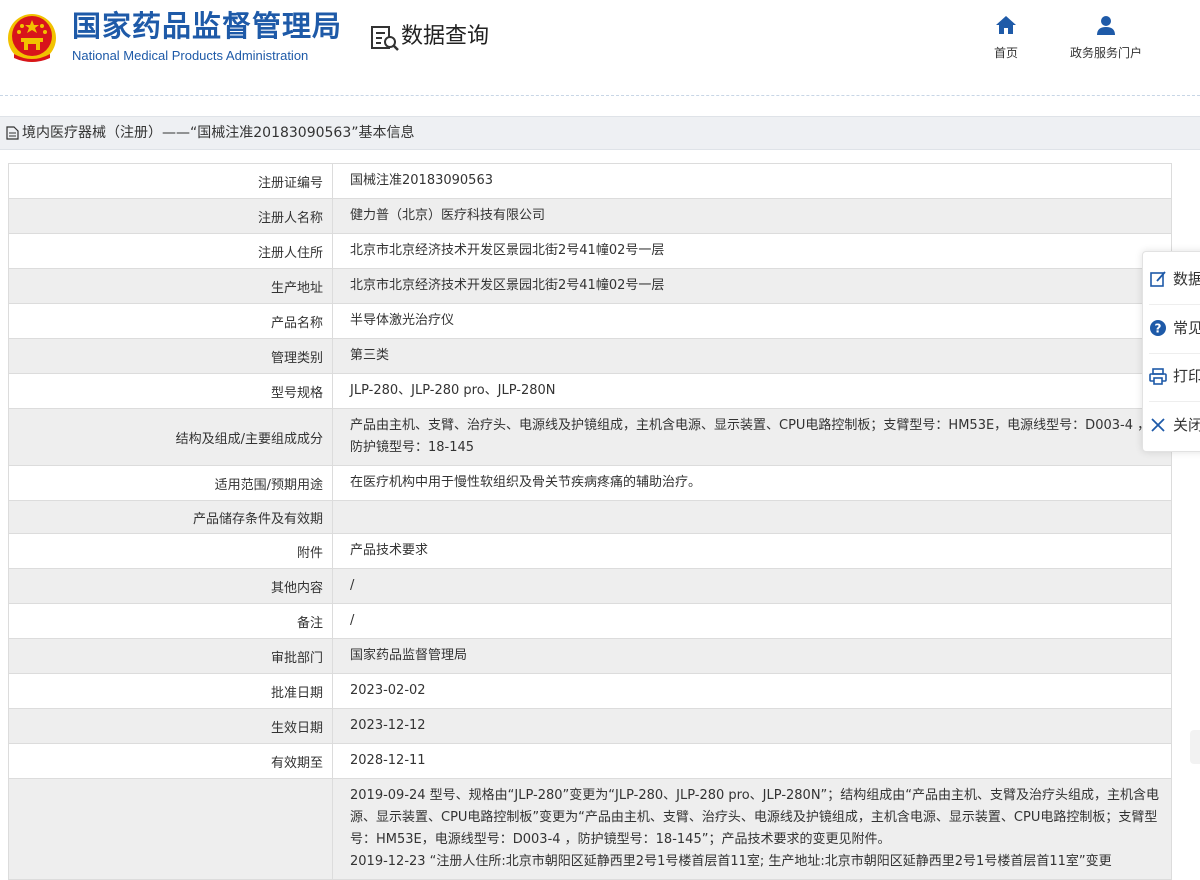  Describe the element at coordinates (752, 356) in the screenshot. I see `row-value: 第三类` at that location.